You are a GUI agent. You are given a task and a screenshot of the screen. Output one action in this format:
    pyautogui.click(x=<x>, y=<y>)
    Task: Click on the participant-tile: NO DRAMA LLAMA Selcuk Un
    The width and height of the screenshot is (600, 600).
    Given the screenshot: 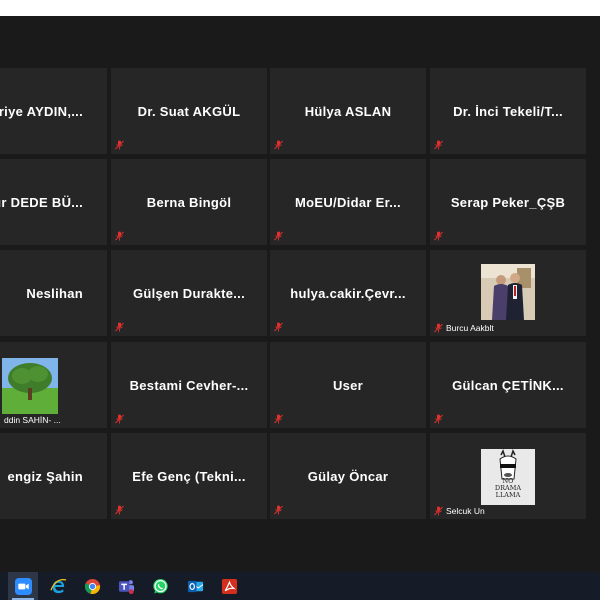 What is the action you would take?
    pyautogui.click(x=508, y=476)
    